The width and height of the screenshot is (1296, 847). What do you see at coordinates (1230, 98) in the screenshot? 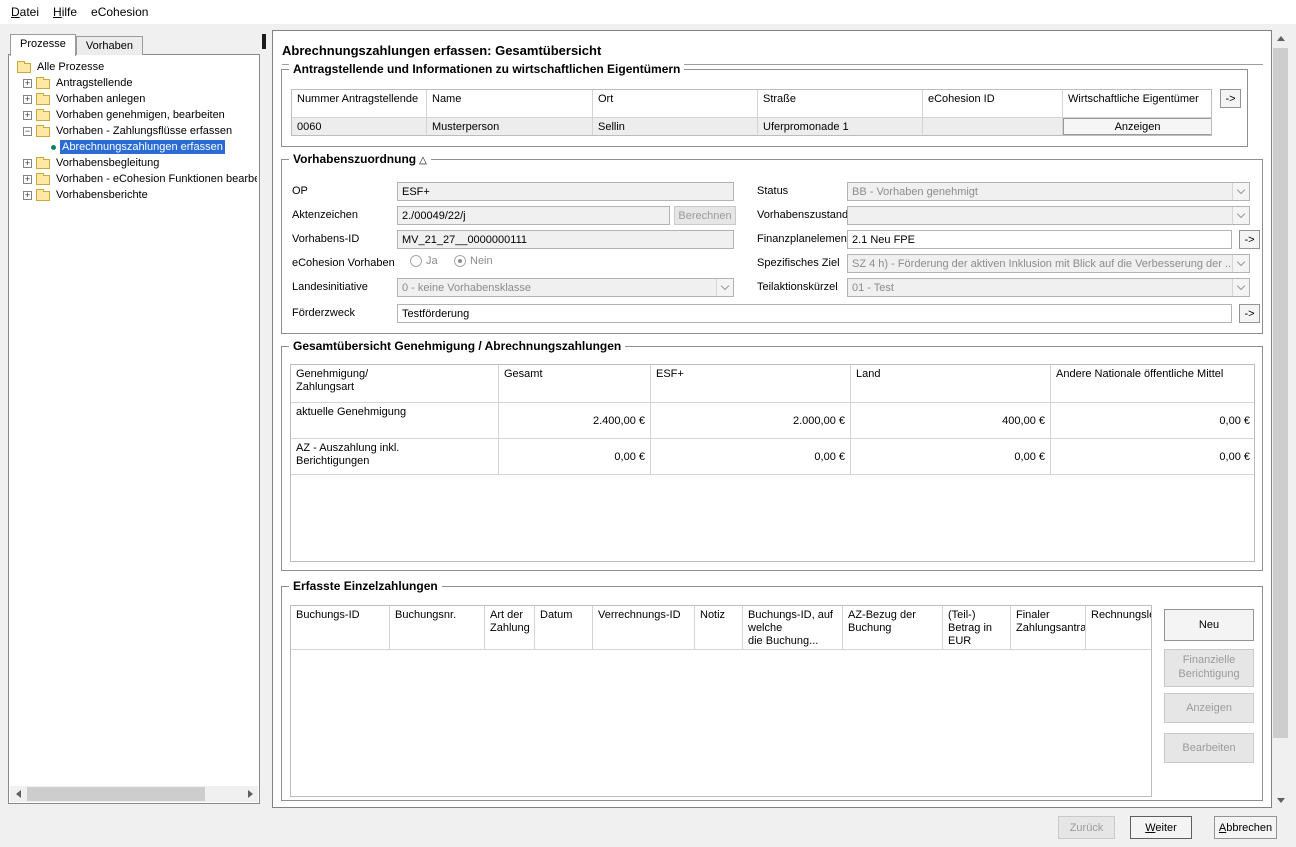
I see `goto-applicant-button: ->` at bounding box center [1230, 98].